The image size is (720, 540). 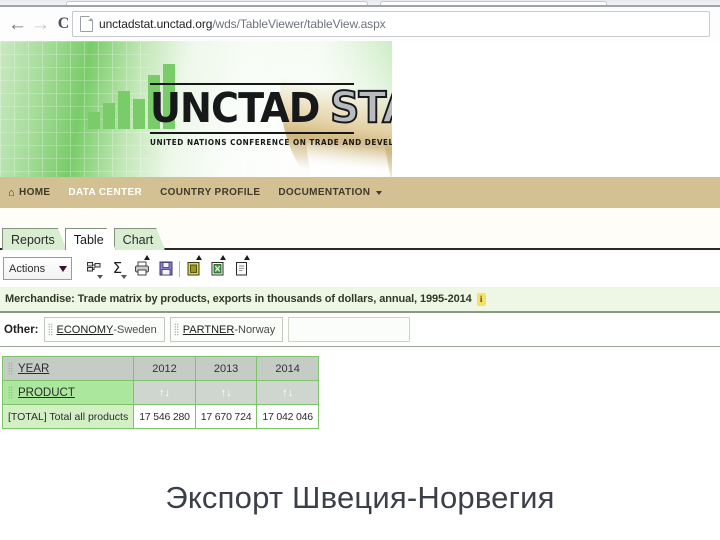 I want to click on nav-item-home: ⌂ HOME, so click(x=29, y=193).